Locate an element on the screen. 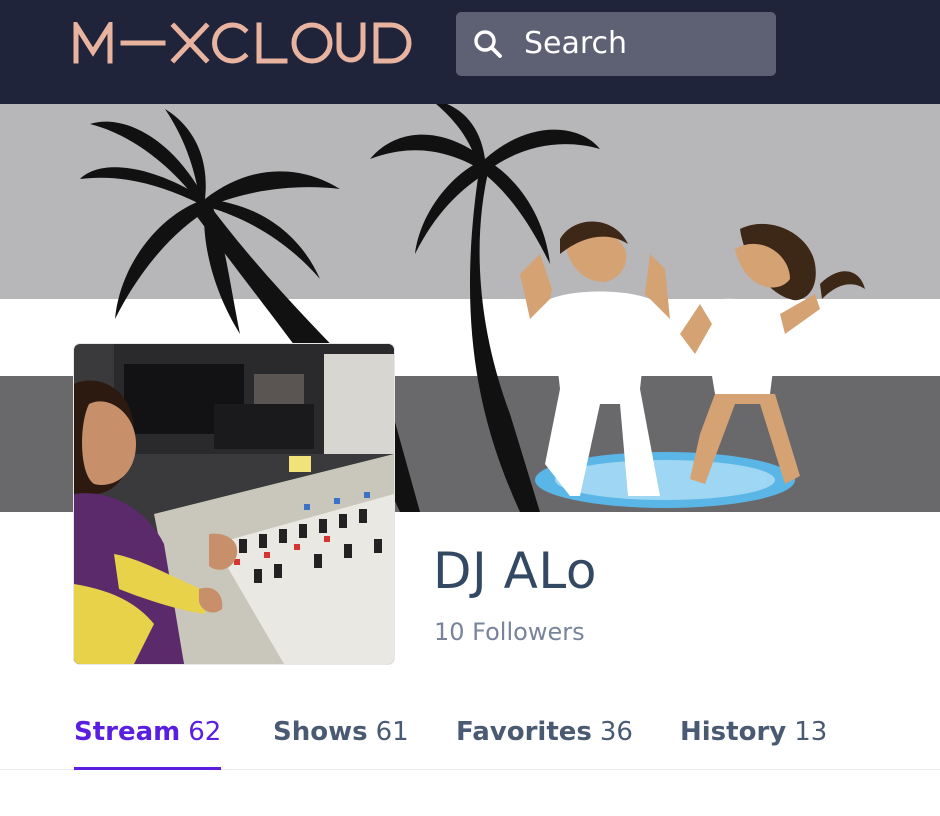 This screenshot has width=940, height=816. tab-stream-count: 62 is located at coordinates (205, 732).